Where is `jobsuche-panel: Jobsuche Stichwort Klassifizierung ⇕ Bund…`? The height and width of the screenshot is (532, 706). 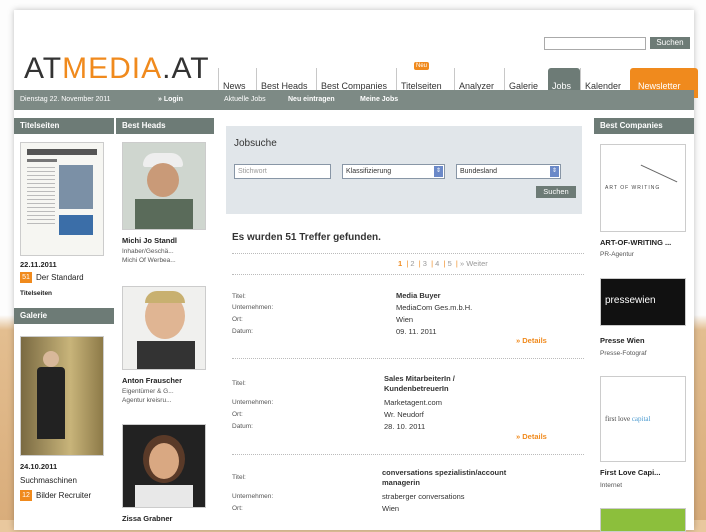 jobsuche-panel: Jobsuche Stichwort Klassifizierung ⇕ Bund… is located at coordinates (404, 170).